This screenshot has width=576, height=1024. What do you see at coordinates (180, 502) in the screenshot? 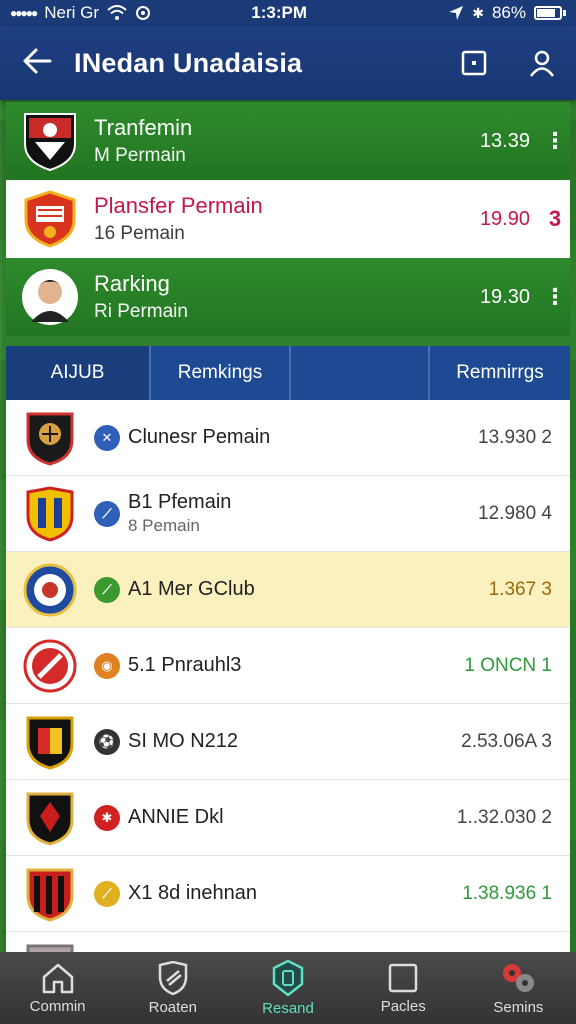
I see `club-name: B1 Pfemain` at bounding box center [180, 502].